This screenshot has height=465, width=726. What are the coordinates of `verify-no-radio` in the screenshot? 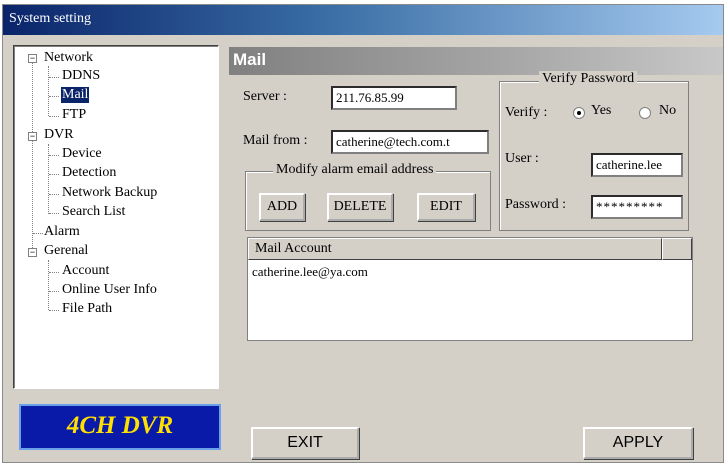 It's located at (645, 113).